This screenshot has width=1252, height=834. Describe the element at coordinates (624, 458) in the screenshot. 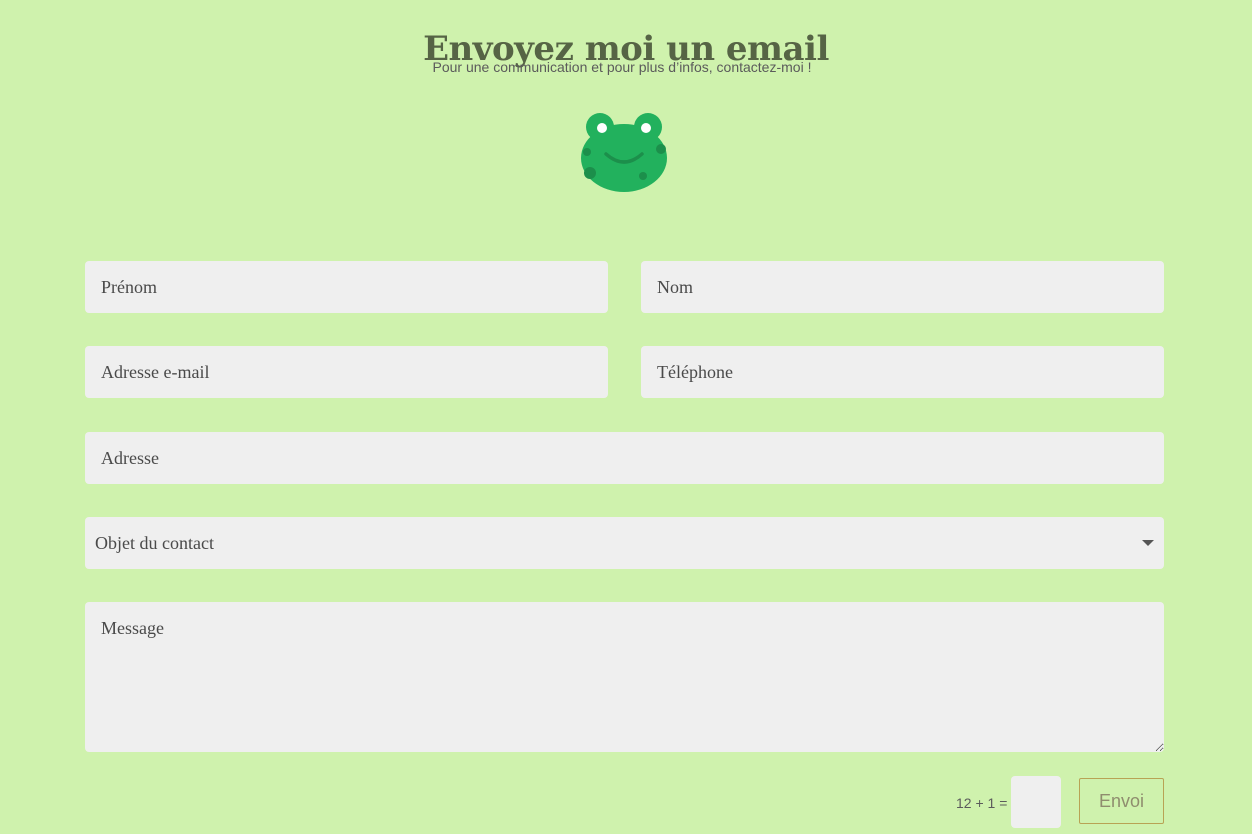

I see `address-field` at that location.